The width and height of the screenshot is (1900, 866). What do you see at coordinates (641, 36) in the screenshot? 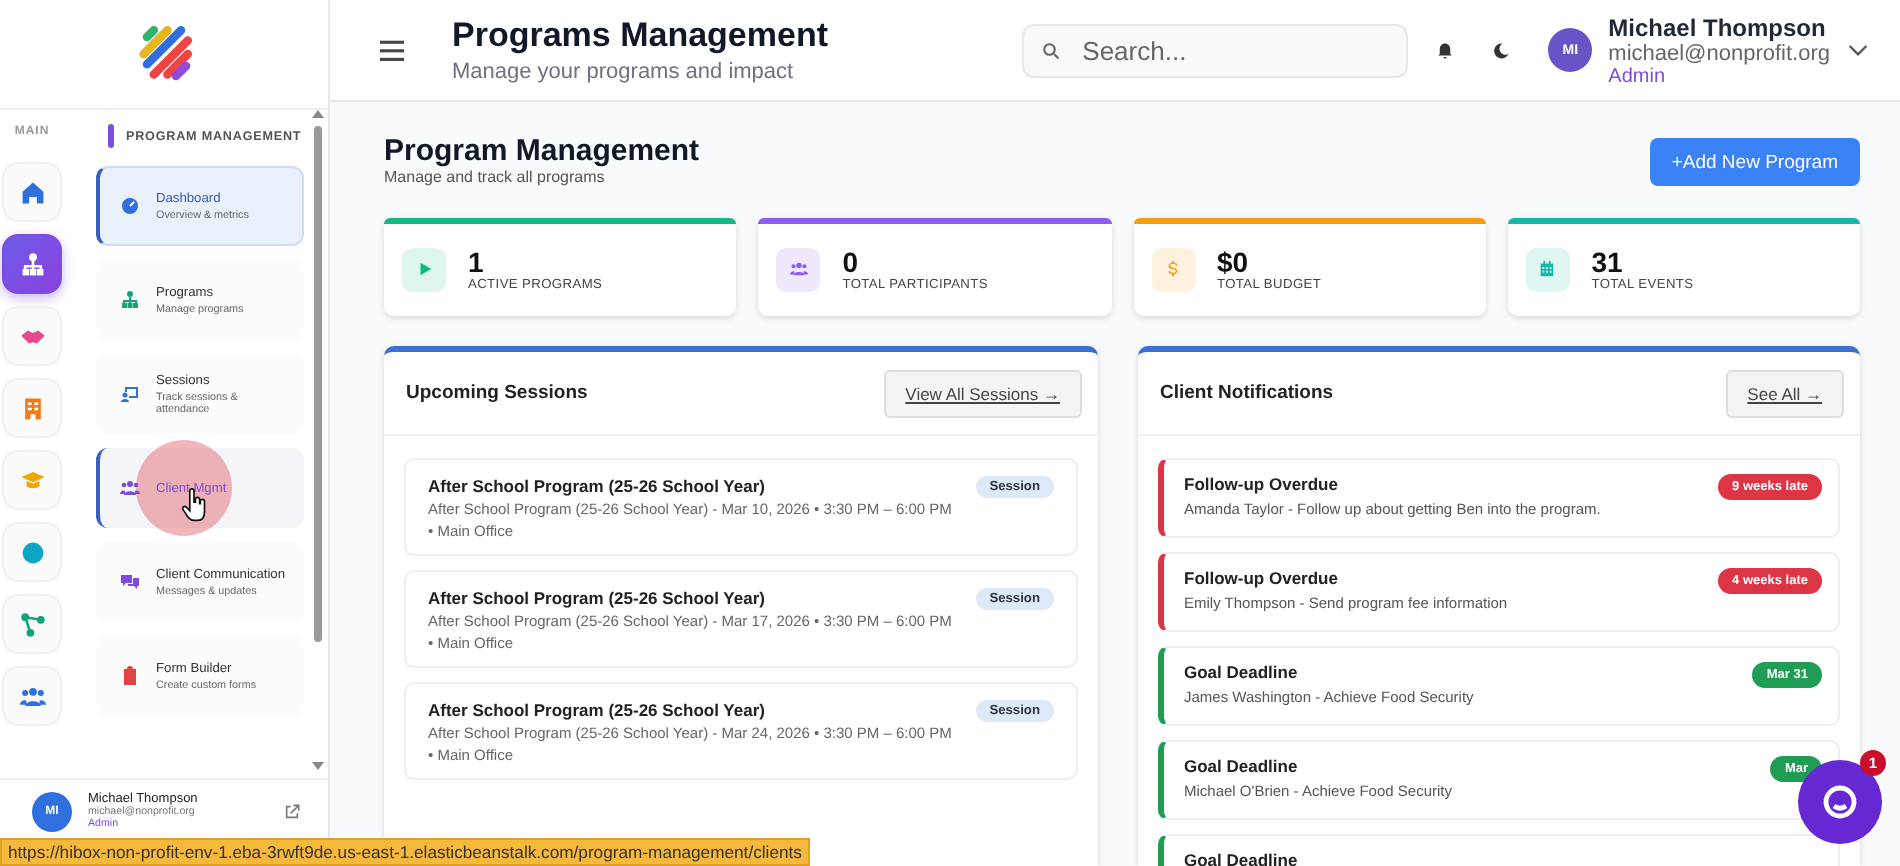
I see `page-title: Programs Management` at bounding box center [641, 36].